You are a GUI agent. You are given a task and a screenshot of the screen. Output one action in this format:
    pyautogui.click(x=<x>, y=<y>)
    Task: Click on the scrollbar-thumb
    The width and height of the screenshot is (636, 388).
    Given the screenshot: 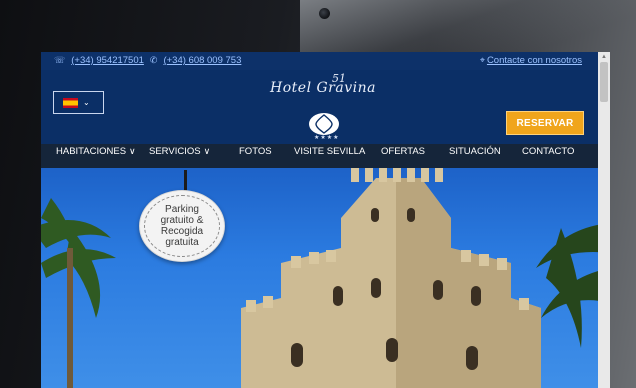 What is the action you would take?
    pyautogui.click(x=604, y=82)
    